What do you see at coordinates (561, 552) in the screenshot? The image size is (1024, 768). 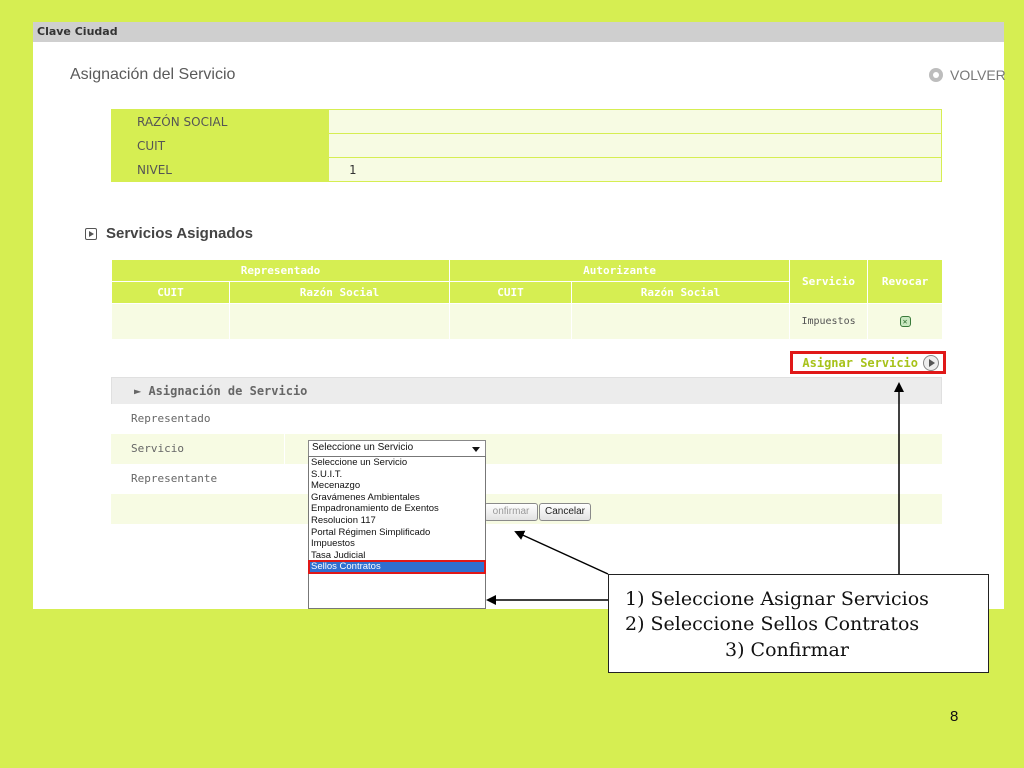 I see `arrow-to-confirm` at bounding box center [561, 552].